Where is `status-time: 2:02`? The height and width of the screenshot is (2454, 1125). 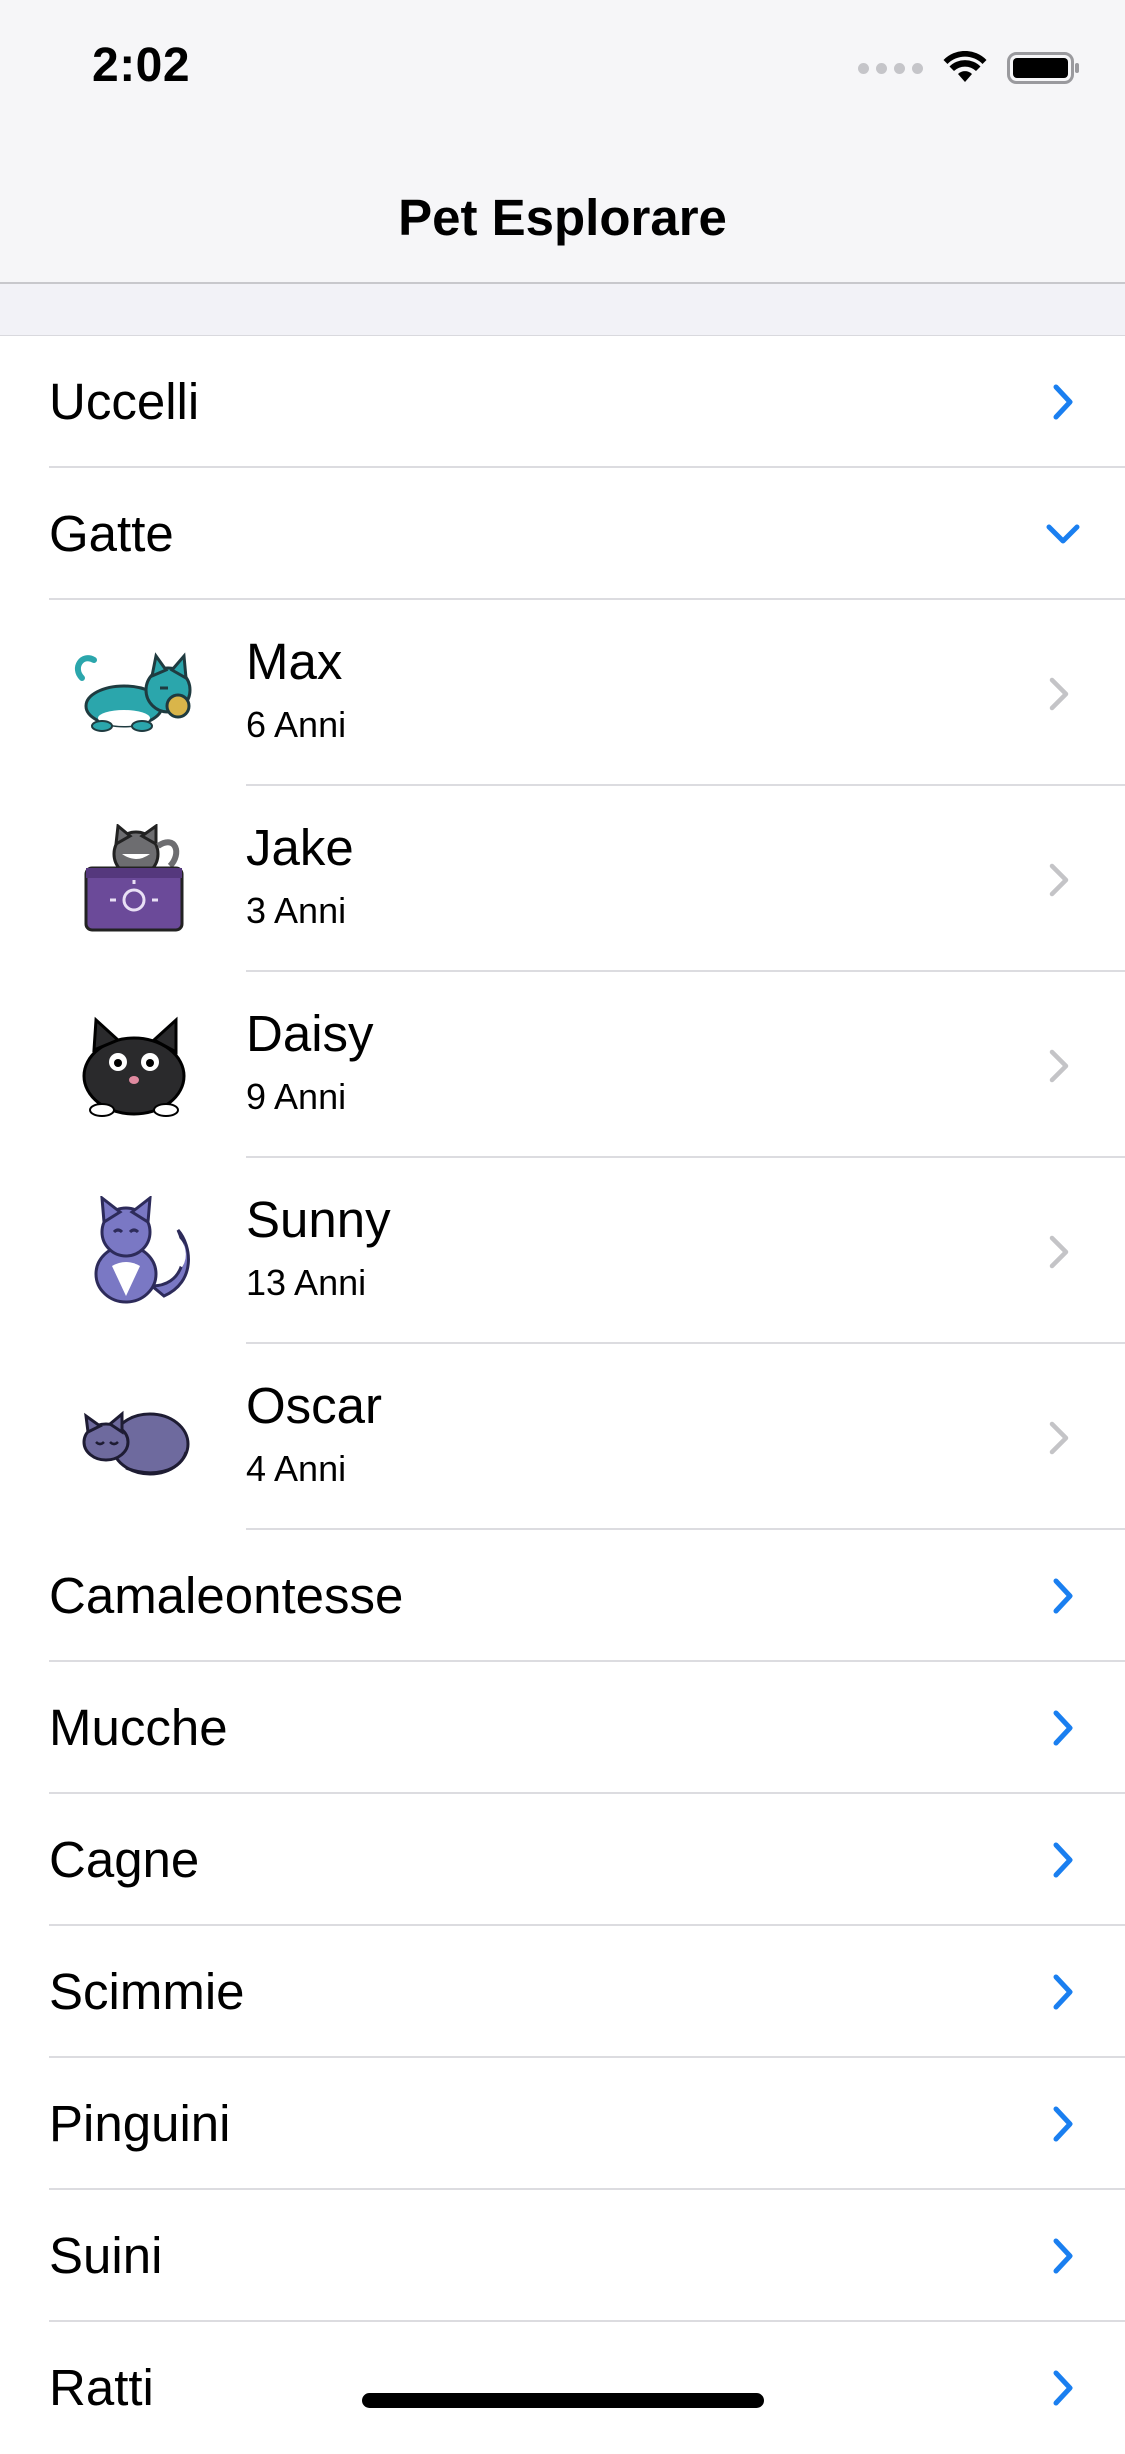
status-time: 2:02 is located at coordinates (141, 65).